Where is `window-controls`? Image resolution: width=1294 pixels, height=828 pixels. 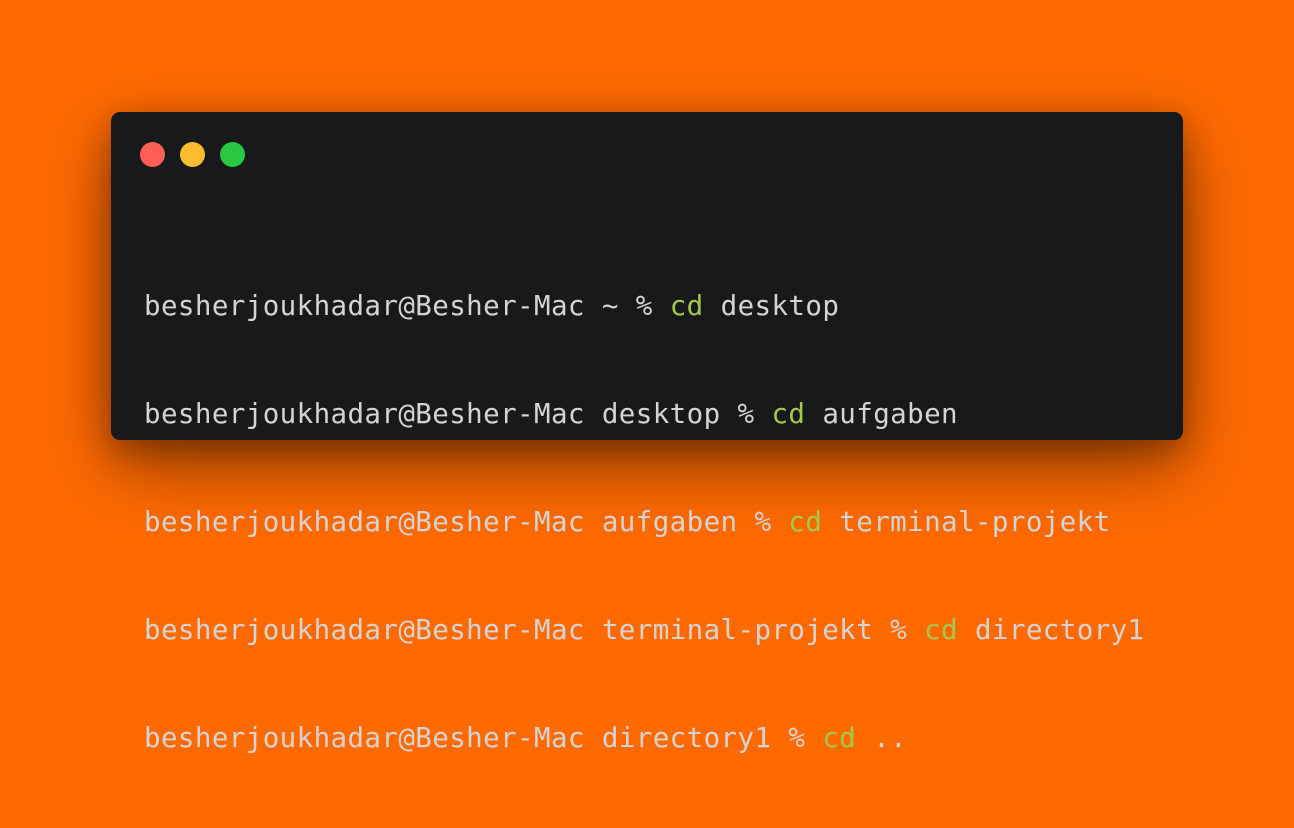
window-controls is located at coordinates (192, 154).